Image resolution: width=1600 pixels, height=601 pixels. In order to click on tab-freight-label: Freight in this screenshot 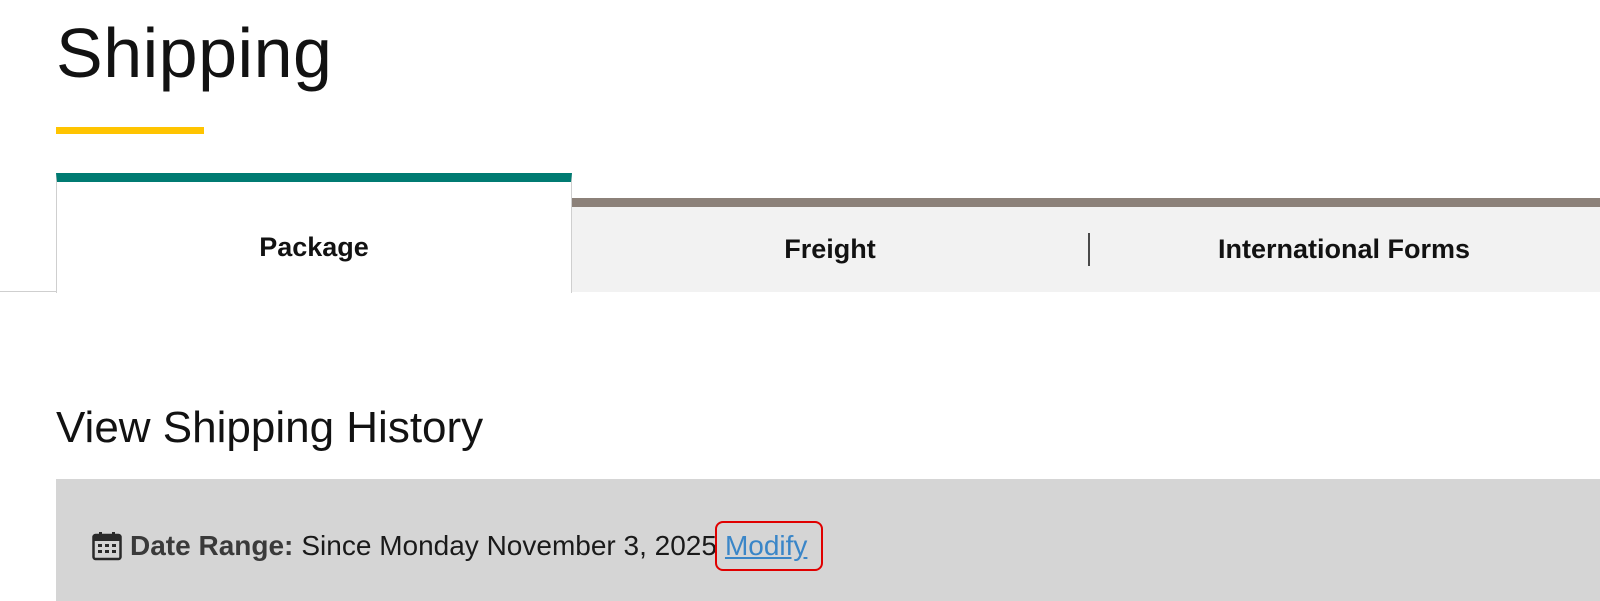, I will do `click(830, 249)`.